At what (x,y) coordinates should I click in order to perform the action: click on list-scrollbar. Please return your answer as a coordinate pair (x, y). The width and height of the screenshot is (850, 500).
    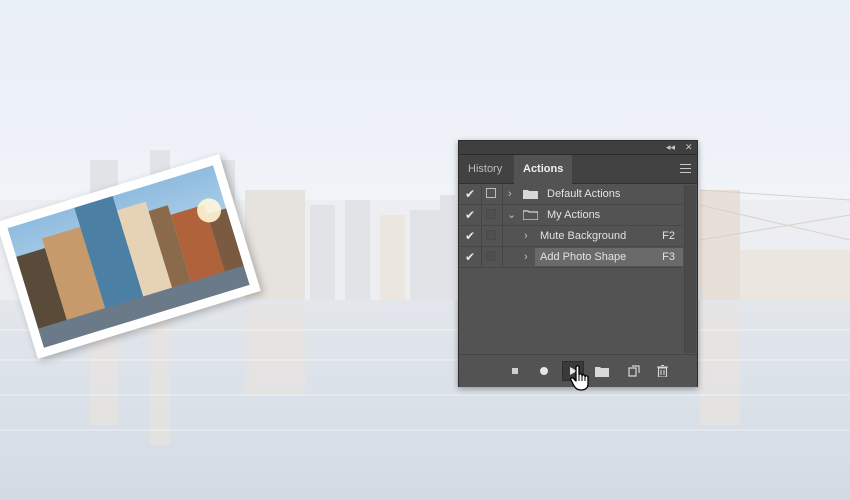
    Looking at the image, I should click on (690, 269).